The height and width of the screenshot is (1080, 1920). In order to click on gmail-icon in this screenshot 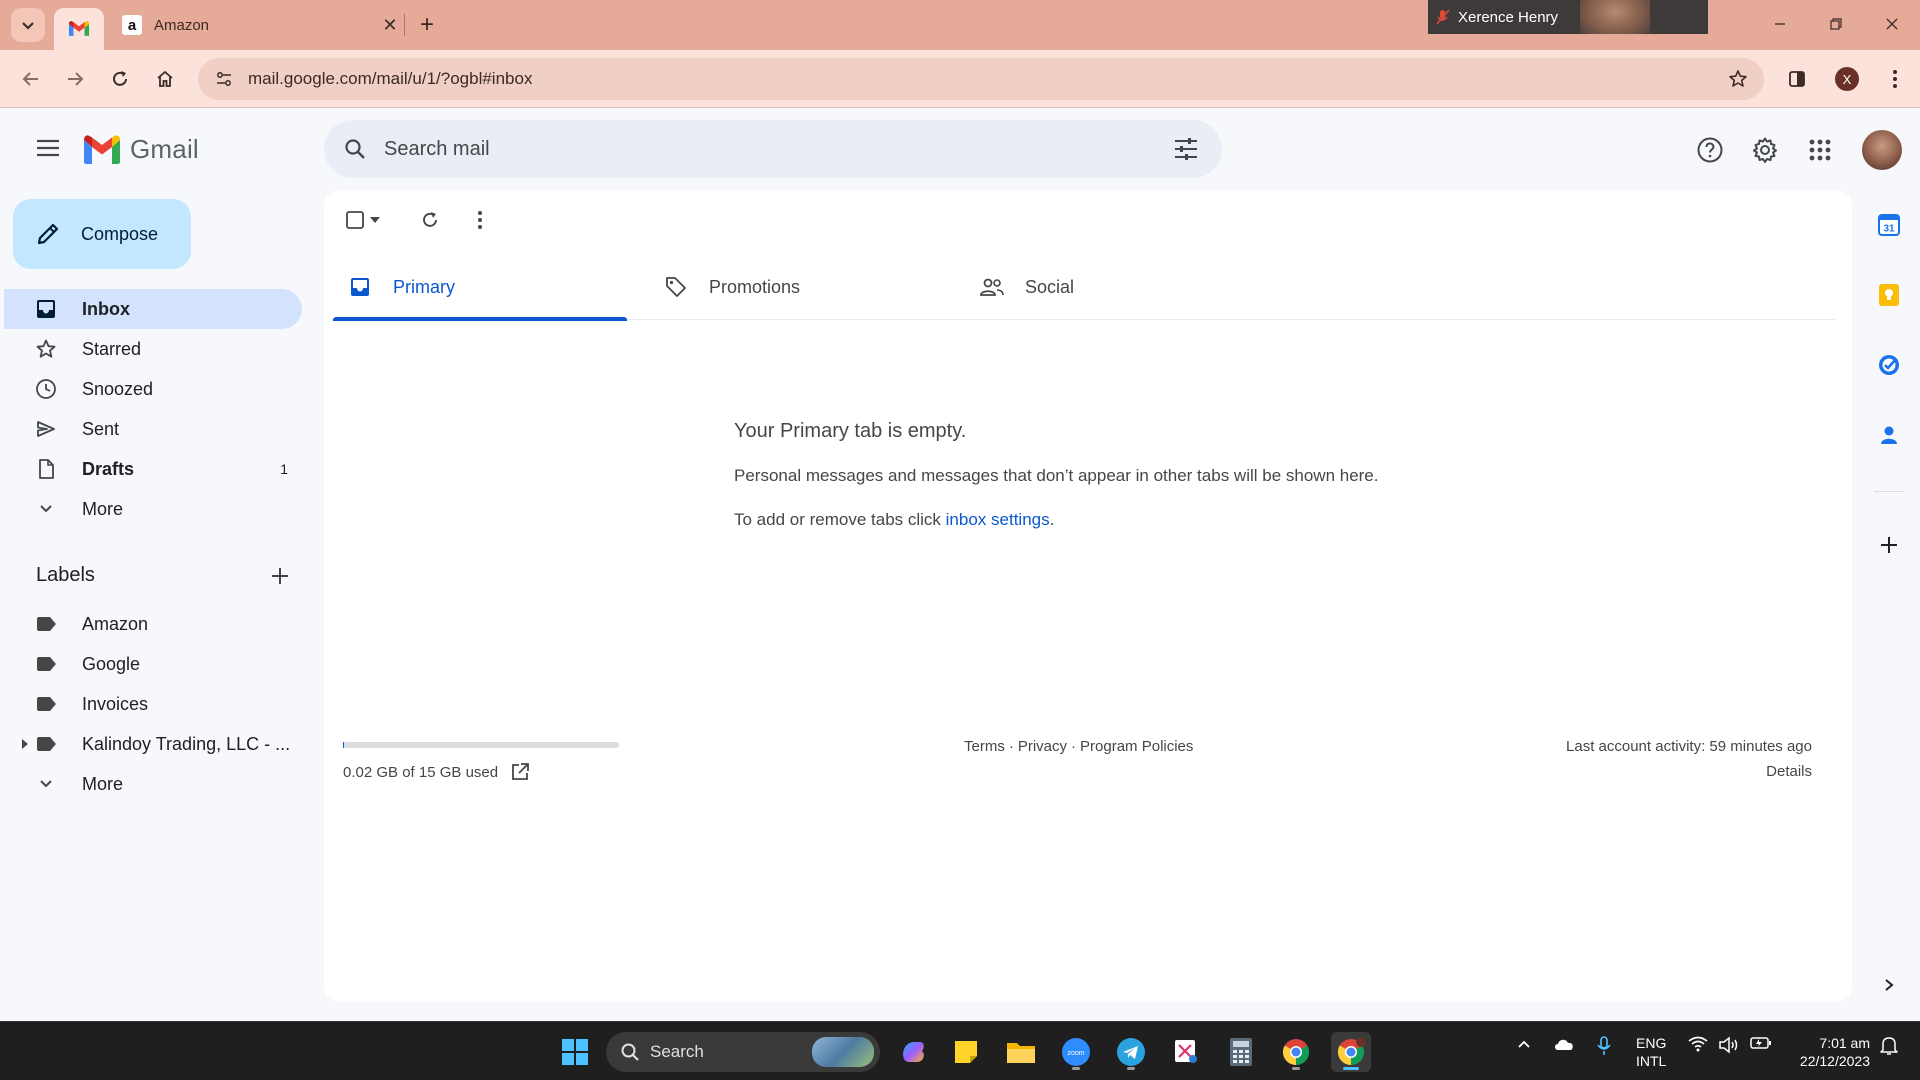, I will do `click(79, 29)`.